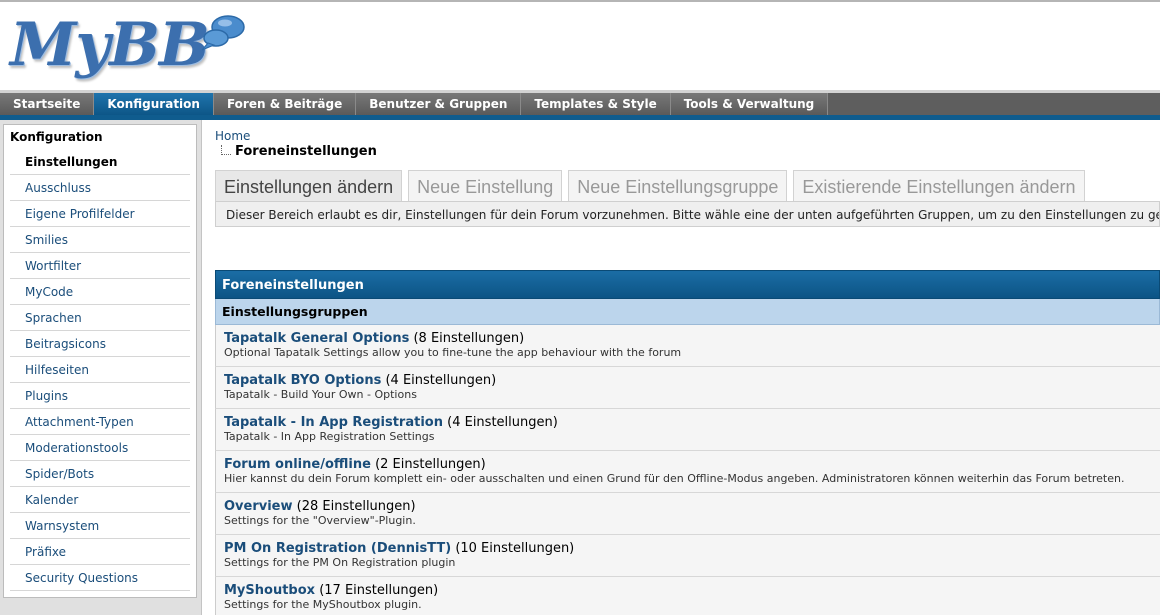  What do you see at coordinates (939, 186) in the screenshot?
I see `tab-existierende-einstellungen: Existierende Einstellungen ändern` at bounding box center [939, 186].